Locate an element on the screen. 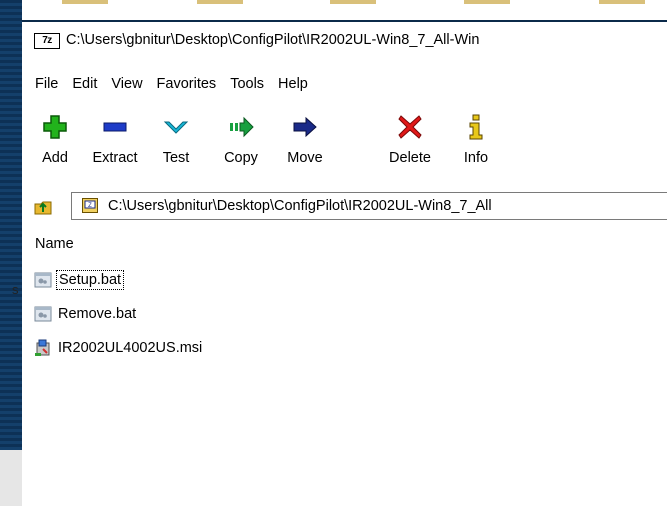 The width and height of the screenshot is (667, 506). minus-icon is located at coordinates (115, 127).